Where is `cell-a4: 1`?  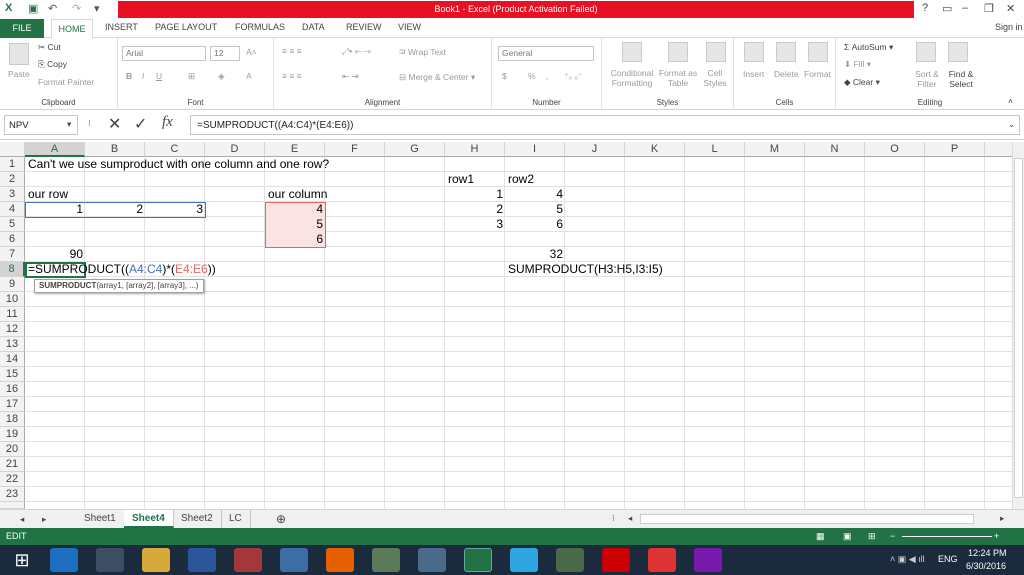
cell-a4: 1 is located at coordinates (54, 209).